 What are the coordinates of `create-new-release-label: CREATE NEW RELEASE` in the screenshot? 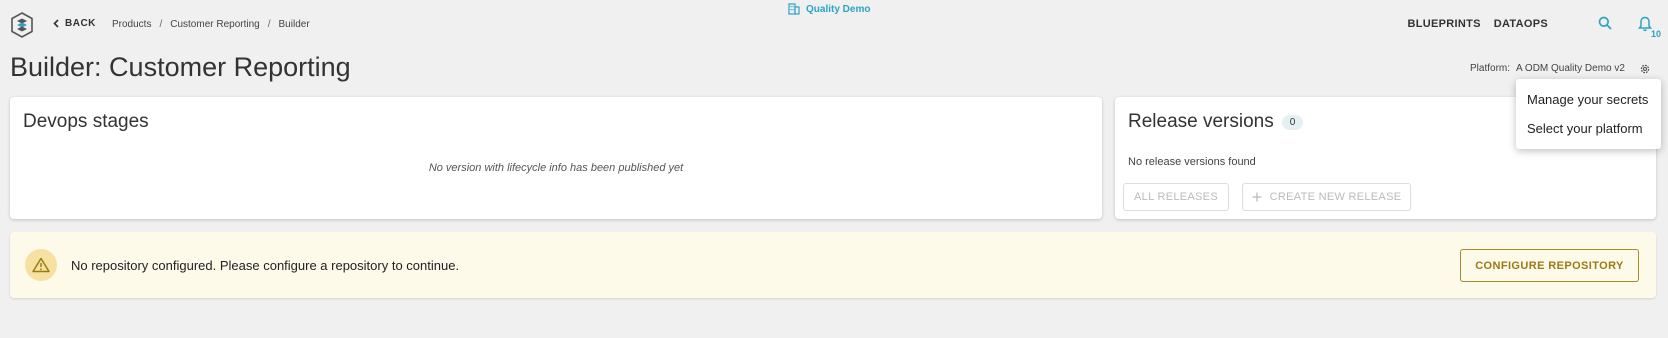 It's located at (1335, 197).